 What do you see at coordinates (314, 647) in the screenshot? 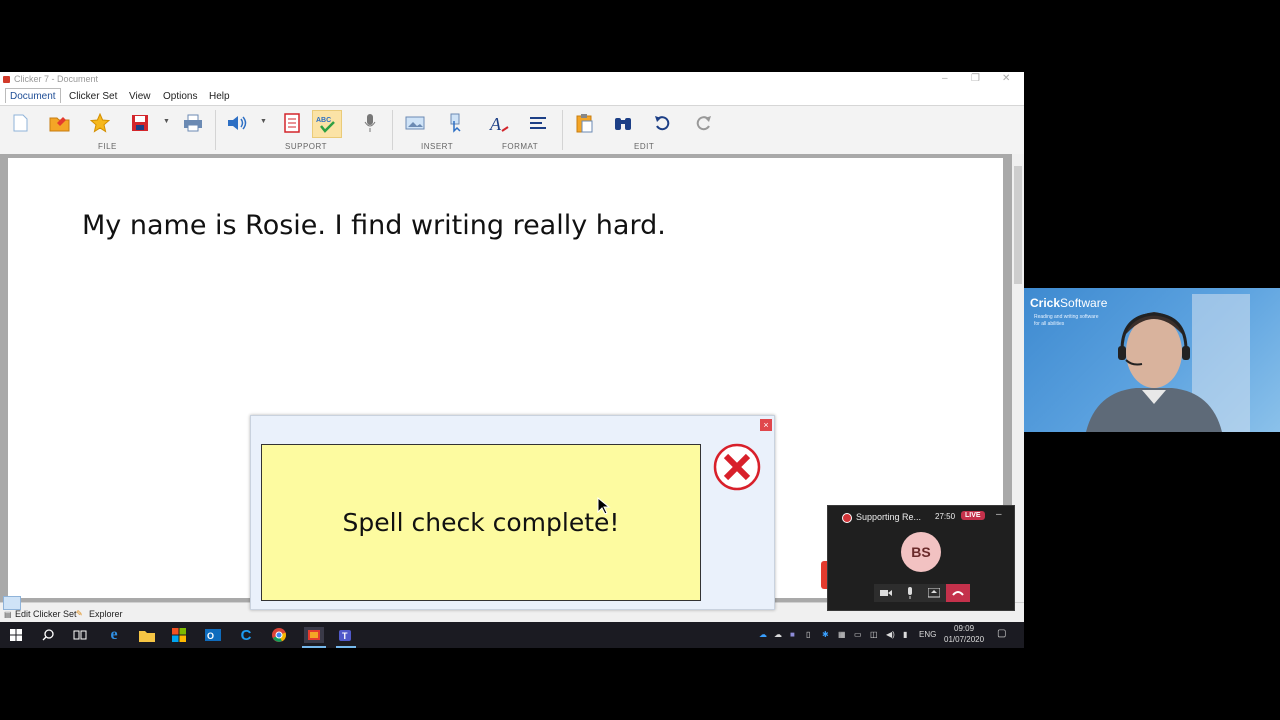
I see `active-app-indicator` at bounding box center [314, 647].